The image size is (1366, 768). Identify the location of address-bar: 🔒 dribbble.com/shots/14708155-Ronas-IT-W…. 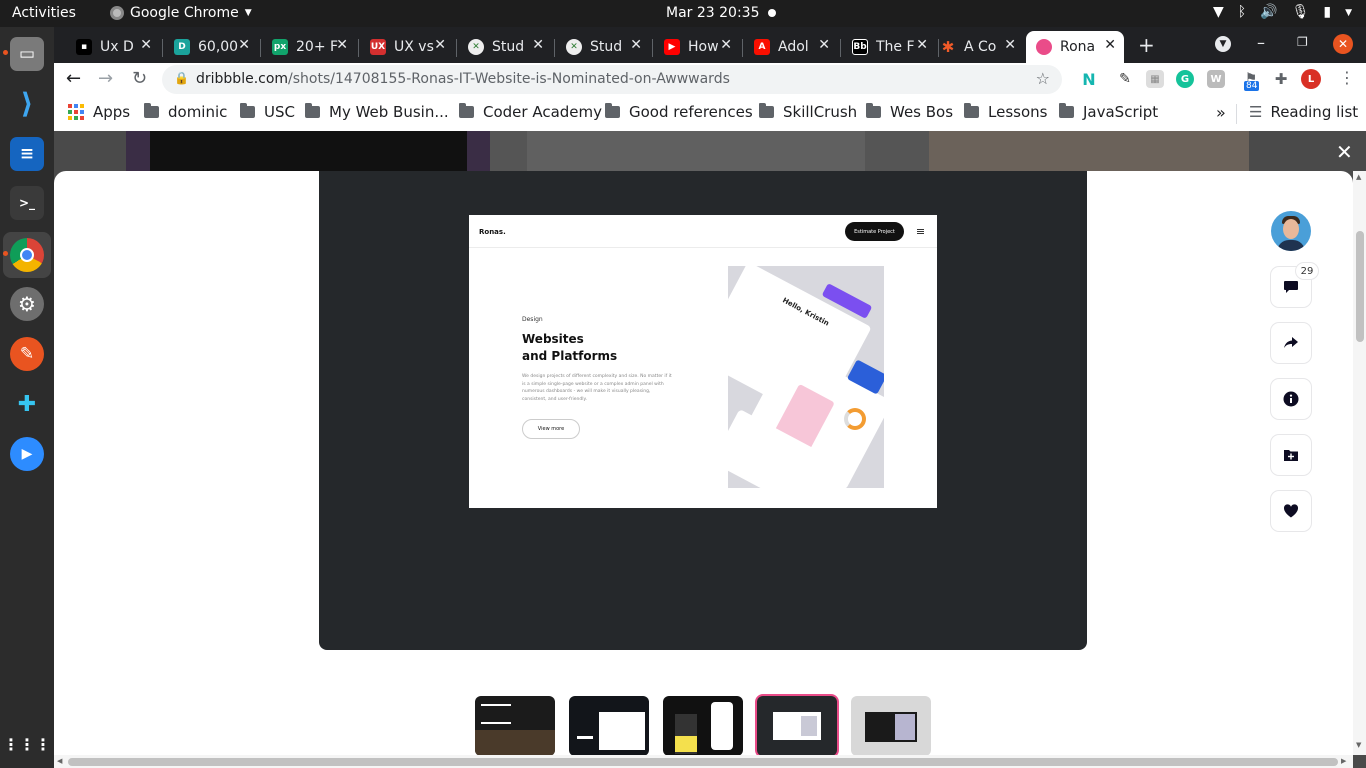
(612, 79).